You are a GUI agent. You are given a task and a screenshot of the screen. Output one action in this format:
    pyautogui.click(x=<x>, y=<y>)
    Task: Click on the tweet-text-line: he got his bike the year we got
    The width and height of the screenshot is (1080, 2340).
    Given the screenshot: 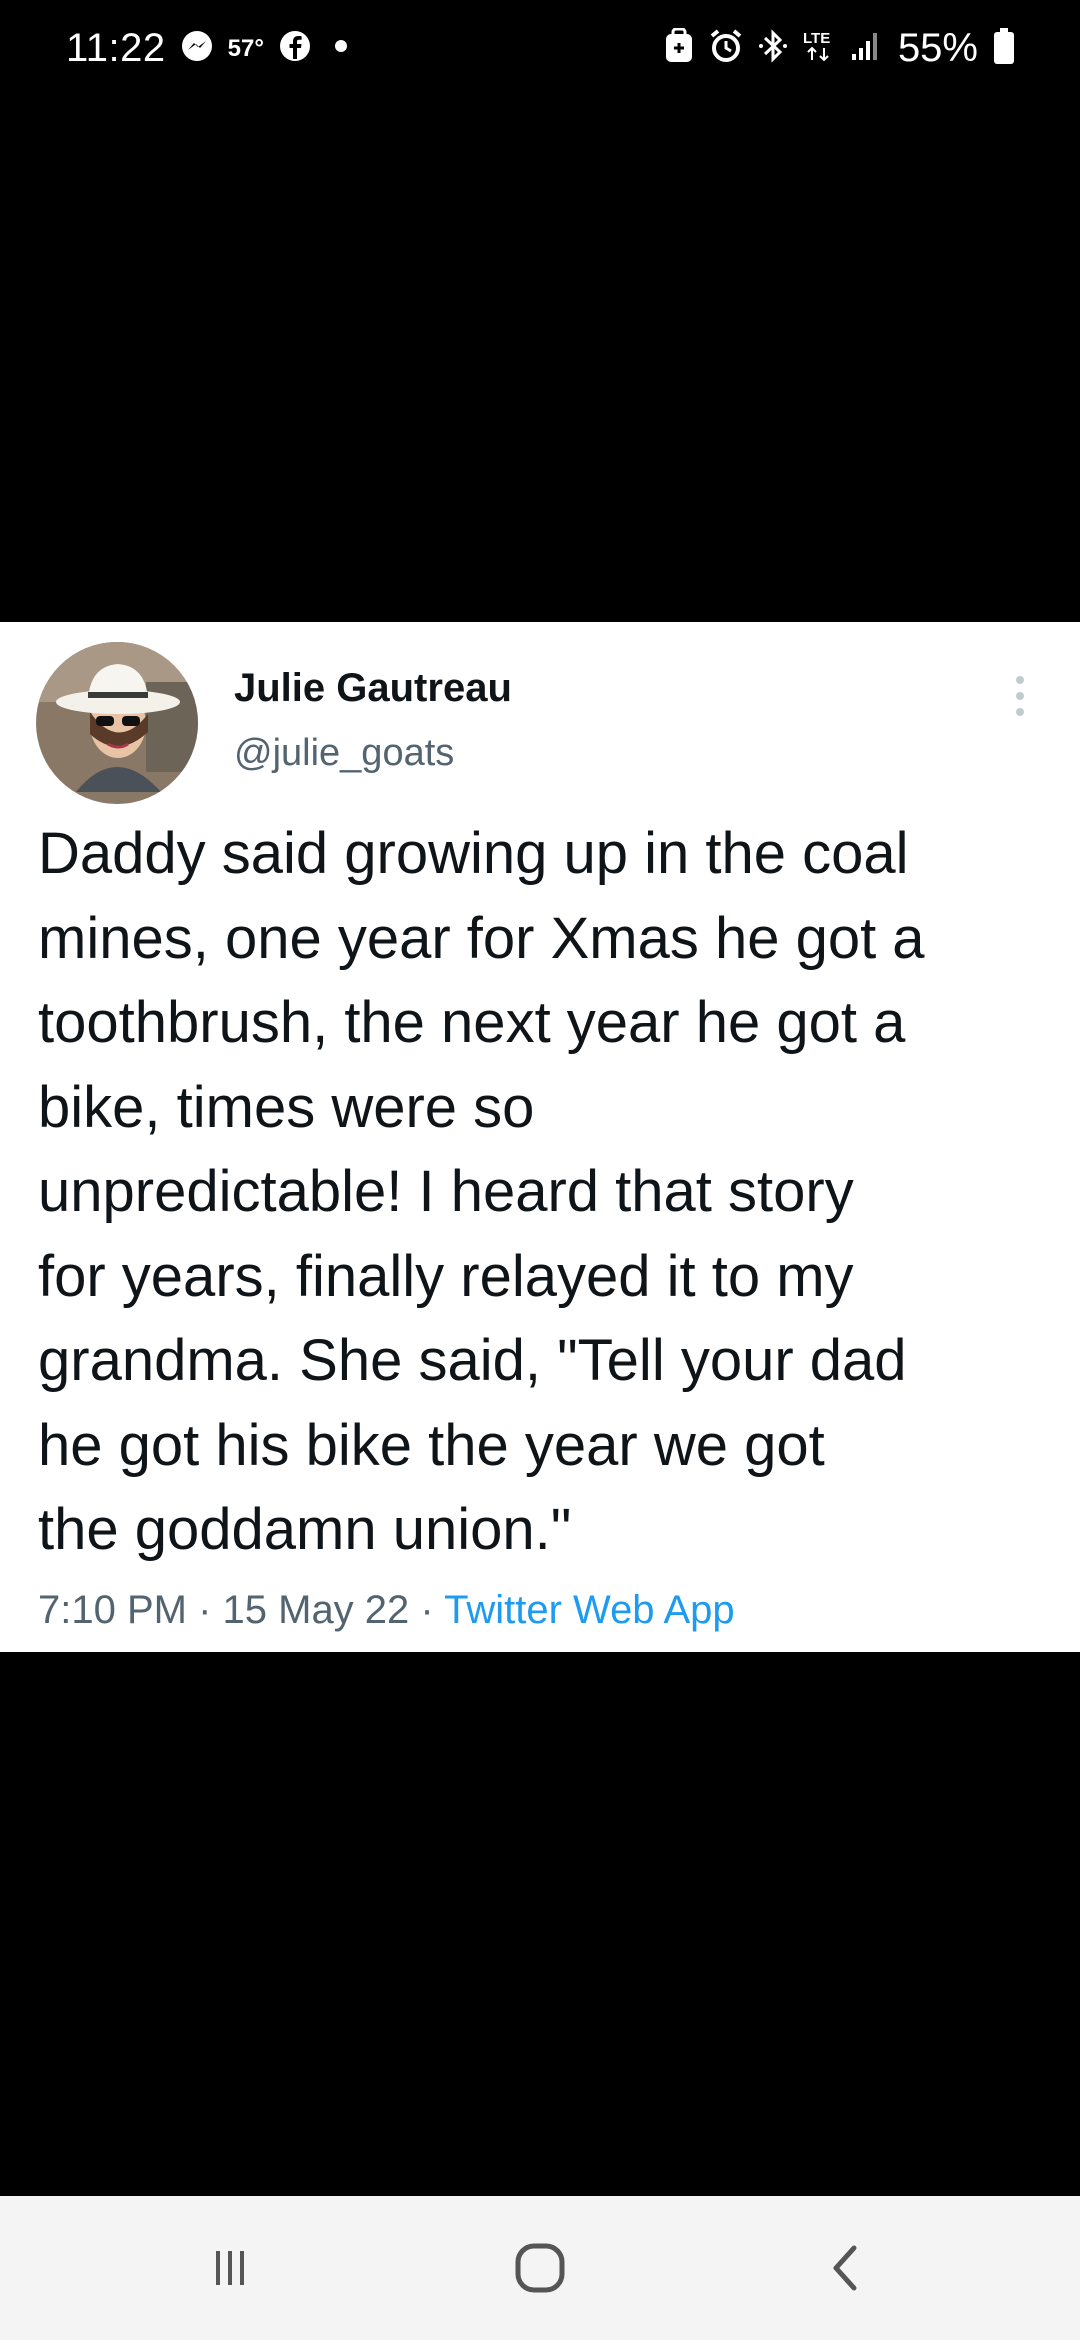 What is the action you would take?
    pyautogui.click(x=431, y=1445)
    